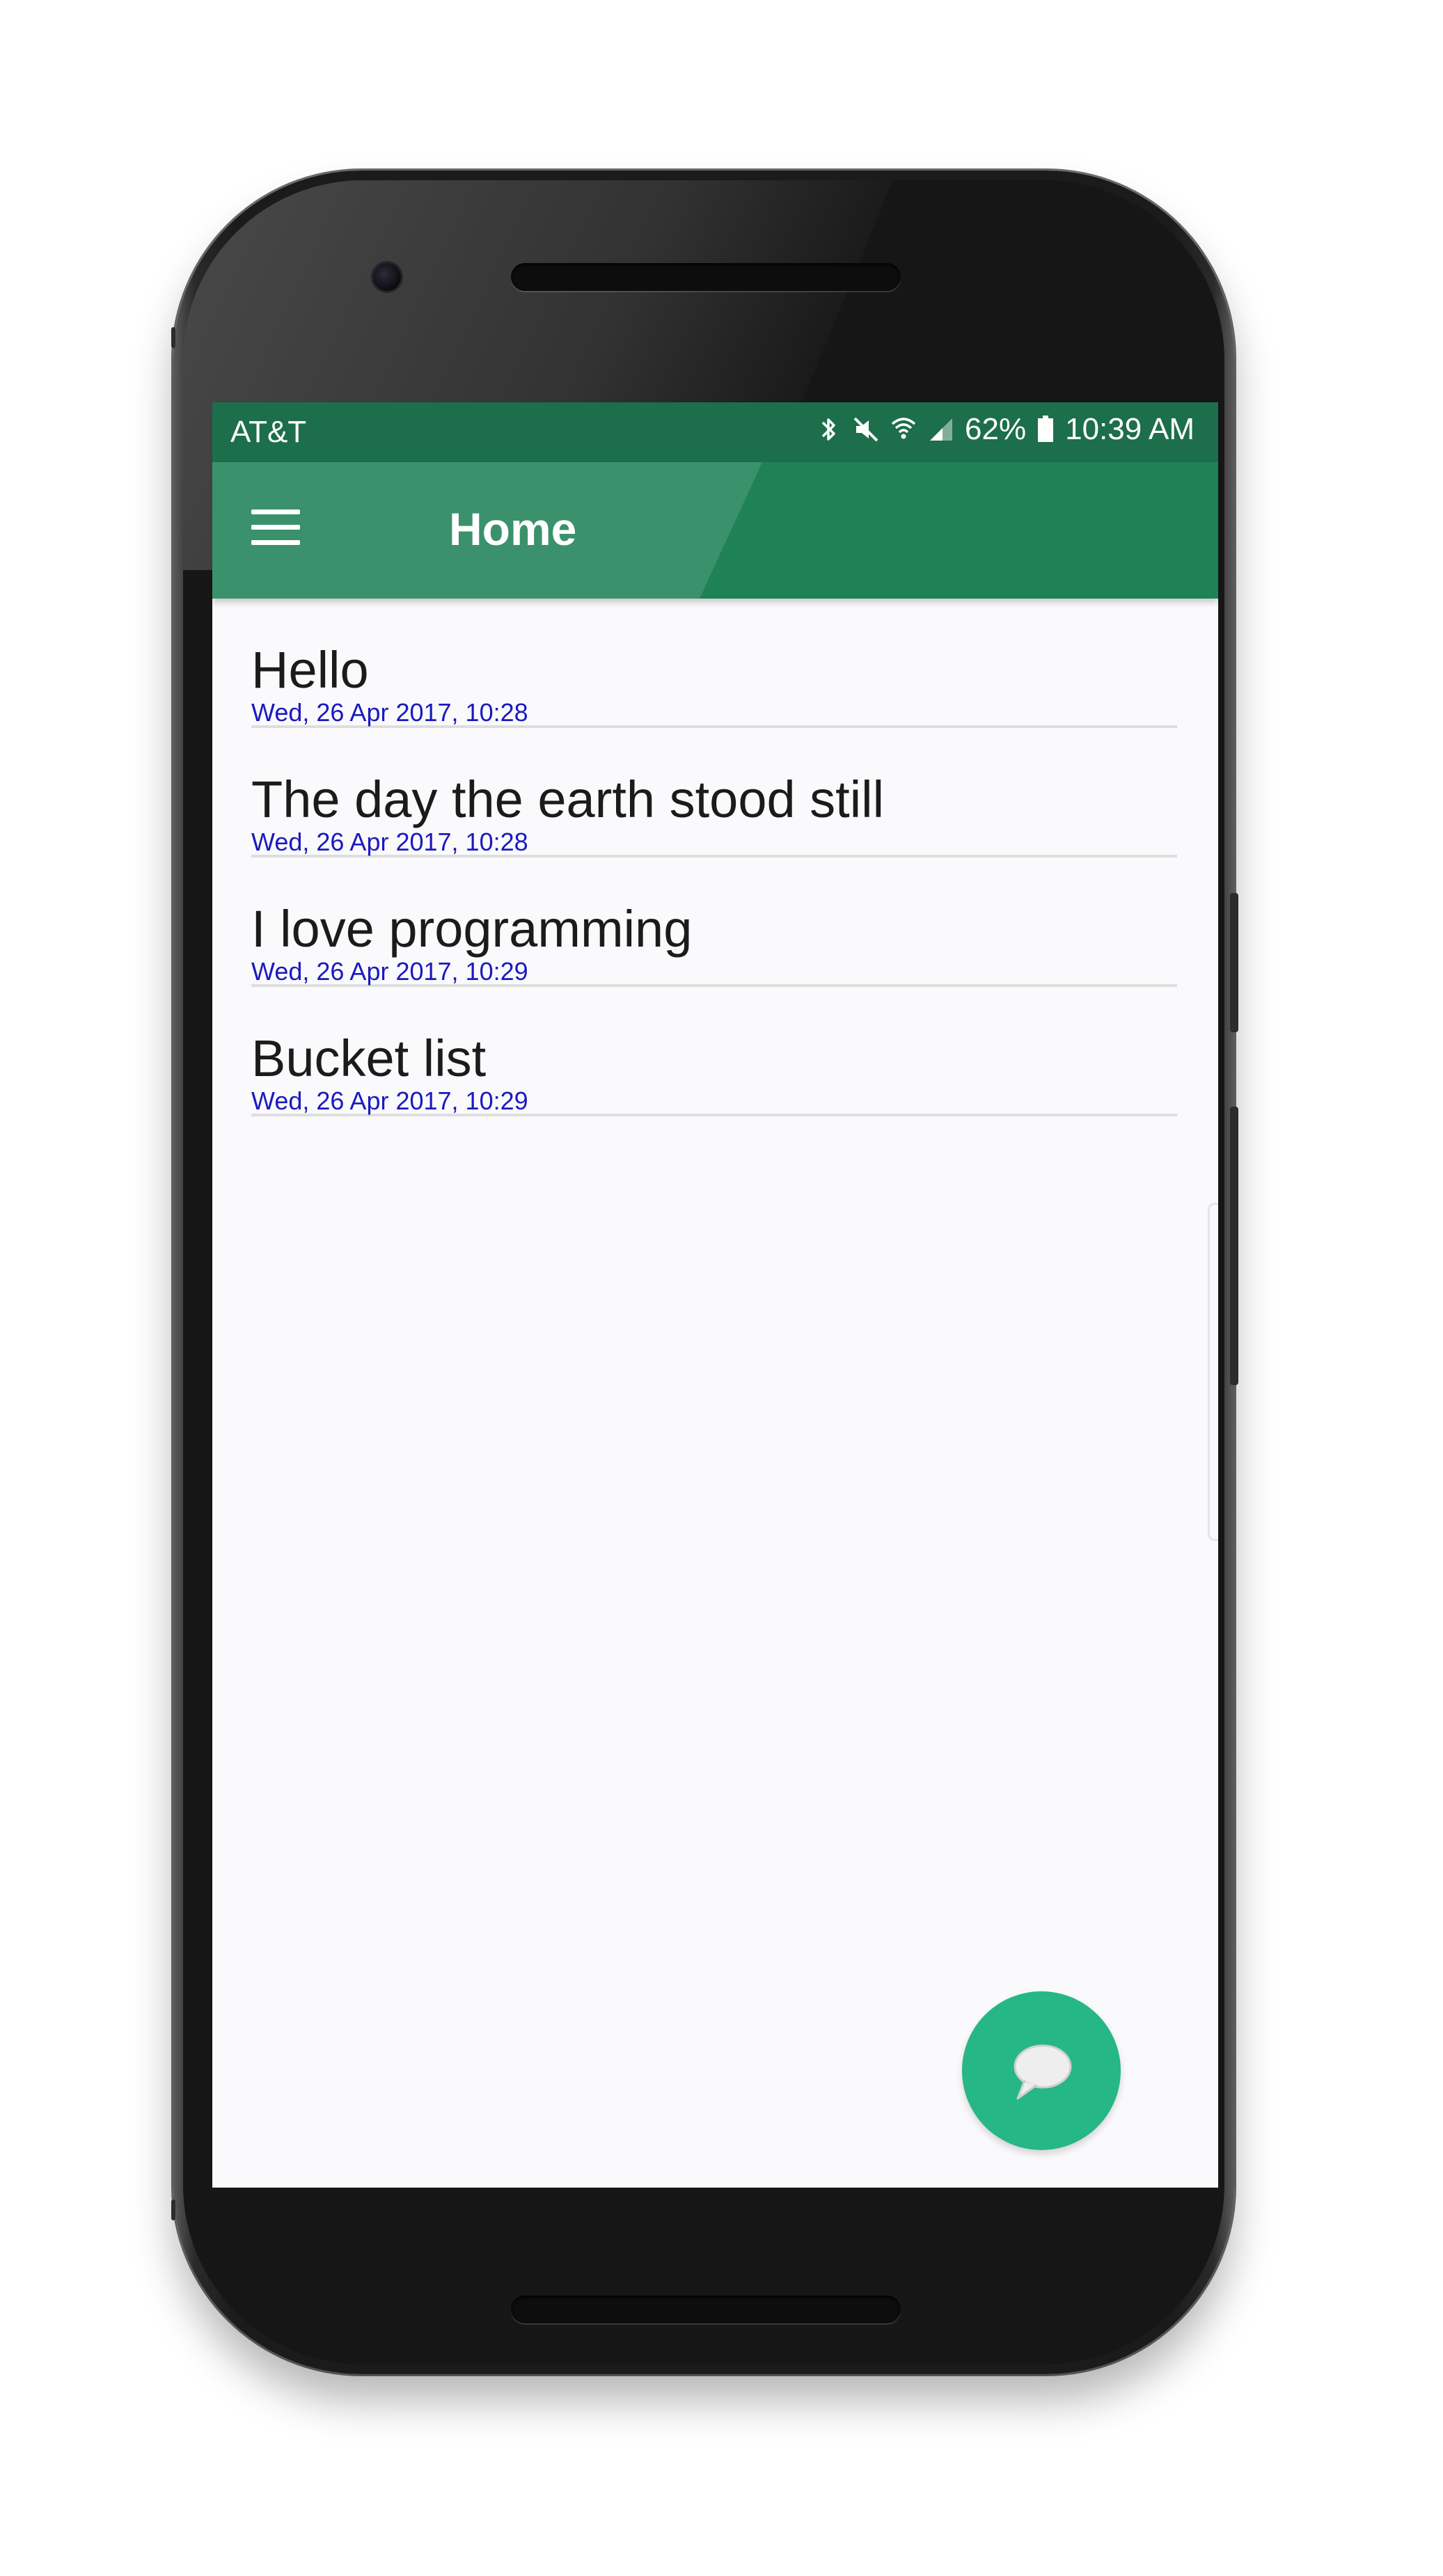 Image resolution: width=1443 pixels, height=2576 pixels. What do you see at coordinates (268, 432) in the screenshot?
I see `carrier-label: AT&T` at bounding box center [268, 432].